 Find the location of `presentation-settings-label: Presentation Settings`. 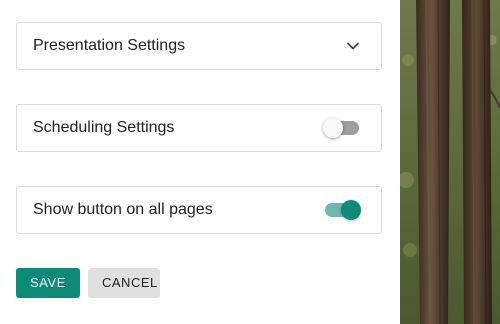

presentation-settings-label: Presentation Settings is located at coordinates (109, 45).